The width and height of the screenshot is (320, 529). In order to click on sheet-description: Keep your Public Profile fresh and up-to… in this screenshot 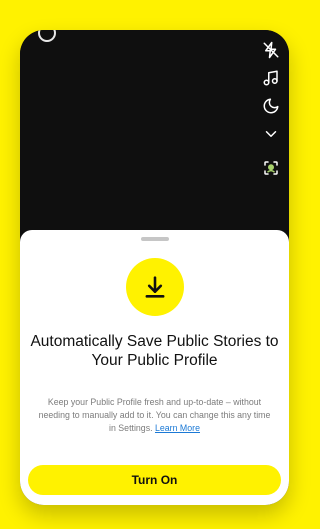, I will do `click(154, 415)`.